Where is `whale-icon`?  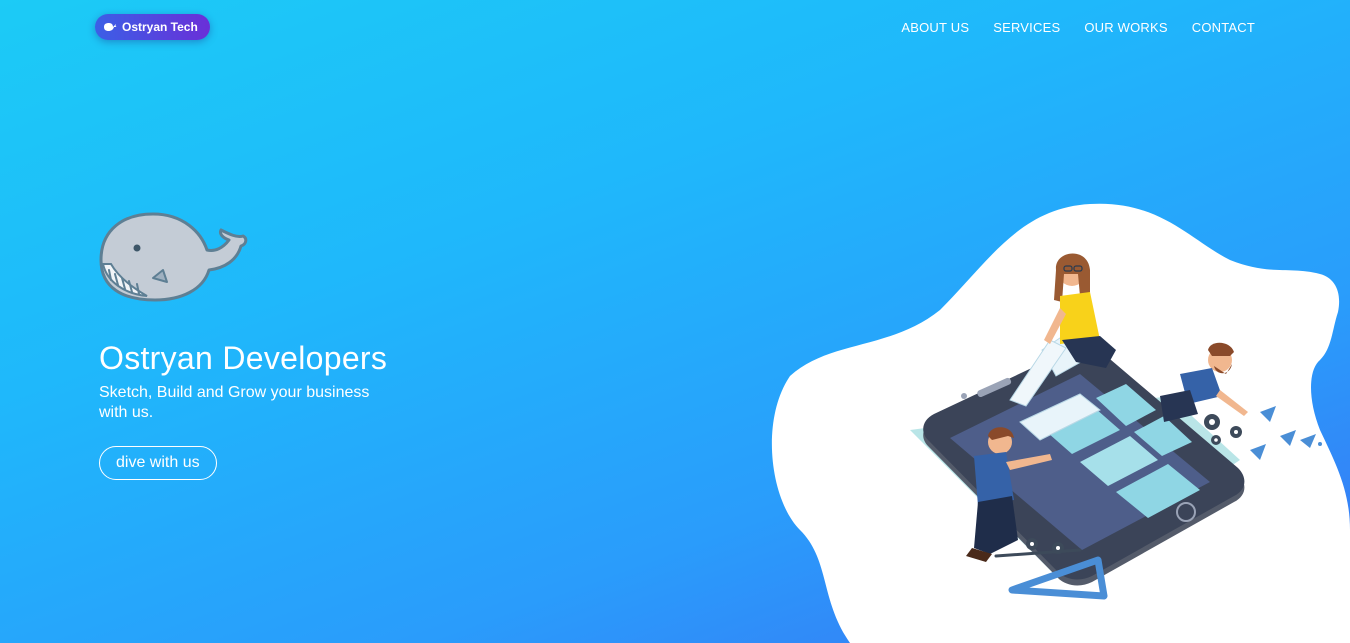 whale-icon is located at coordinates (110, 27).